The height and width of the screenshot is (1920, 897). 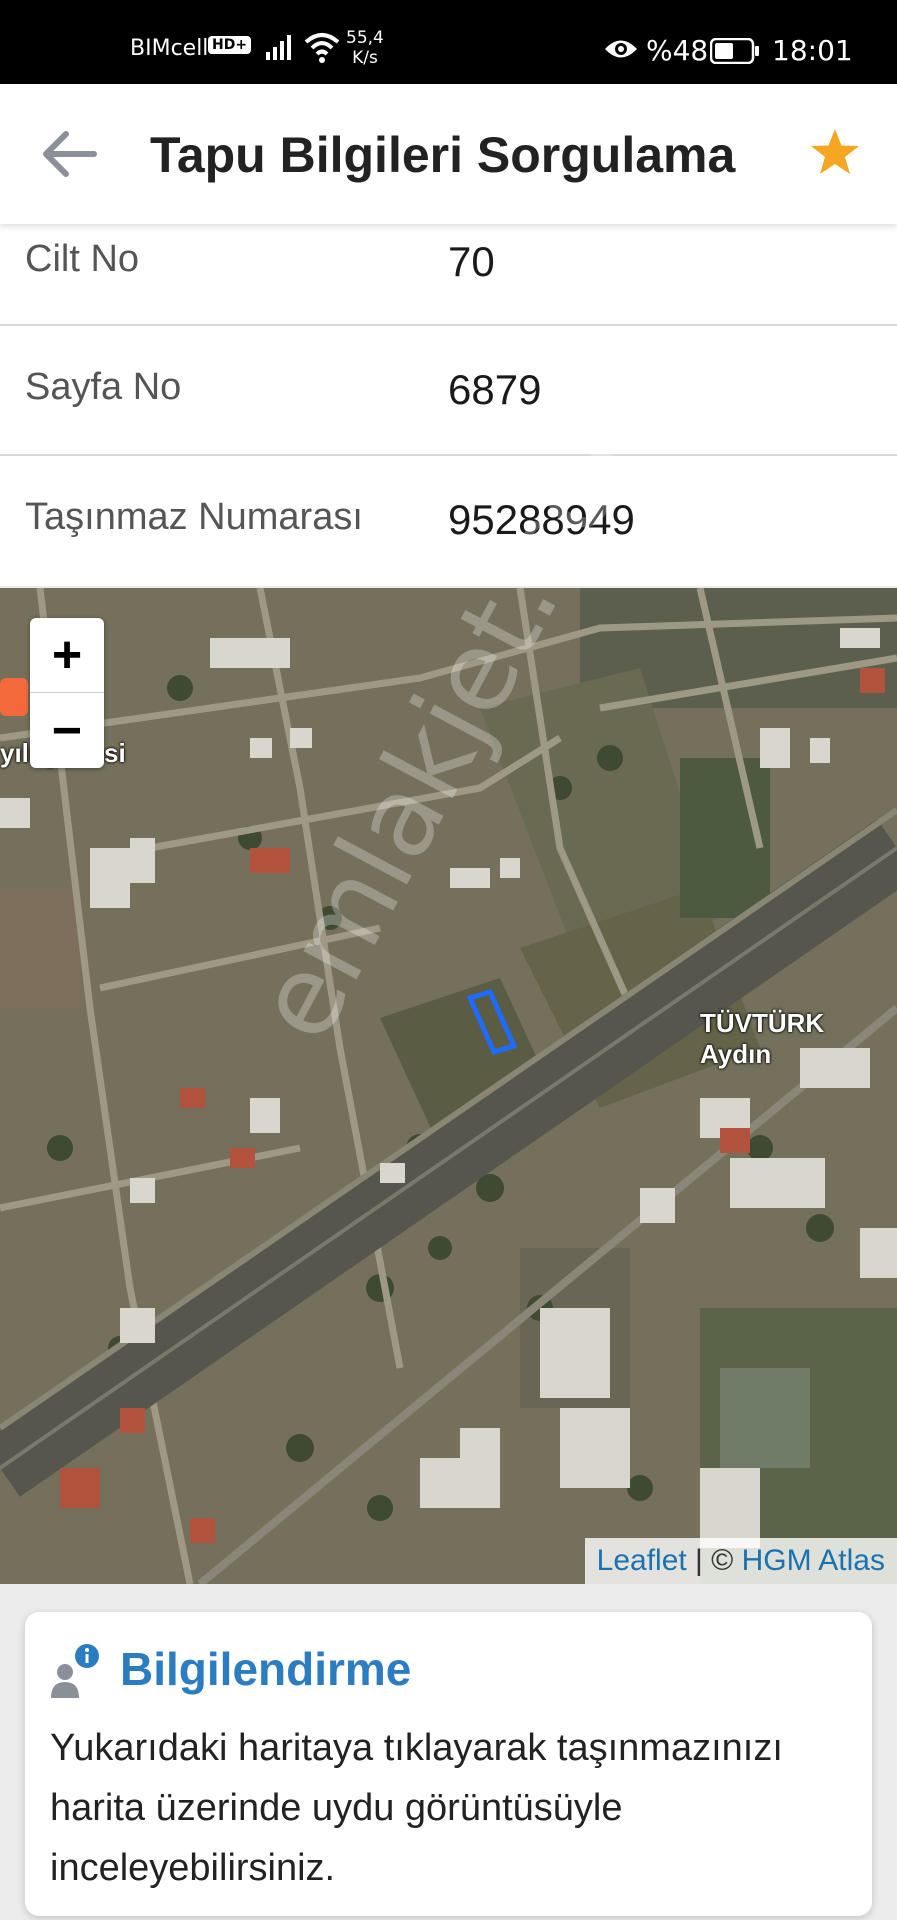 What do you see at coordinates (448, 521) in the screenshot?
I see `detail-row-tasinmaz: Taşınmaz Numarası 95288949` at bounding box center [448, 521].